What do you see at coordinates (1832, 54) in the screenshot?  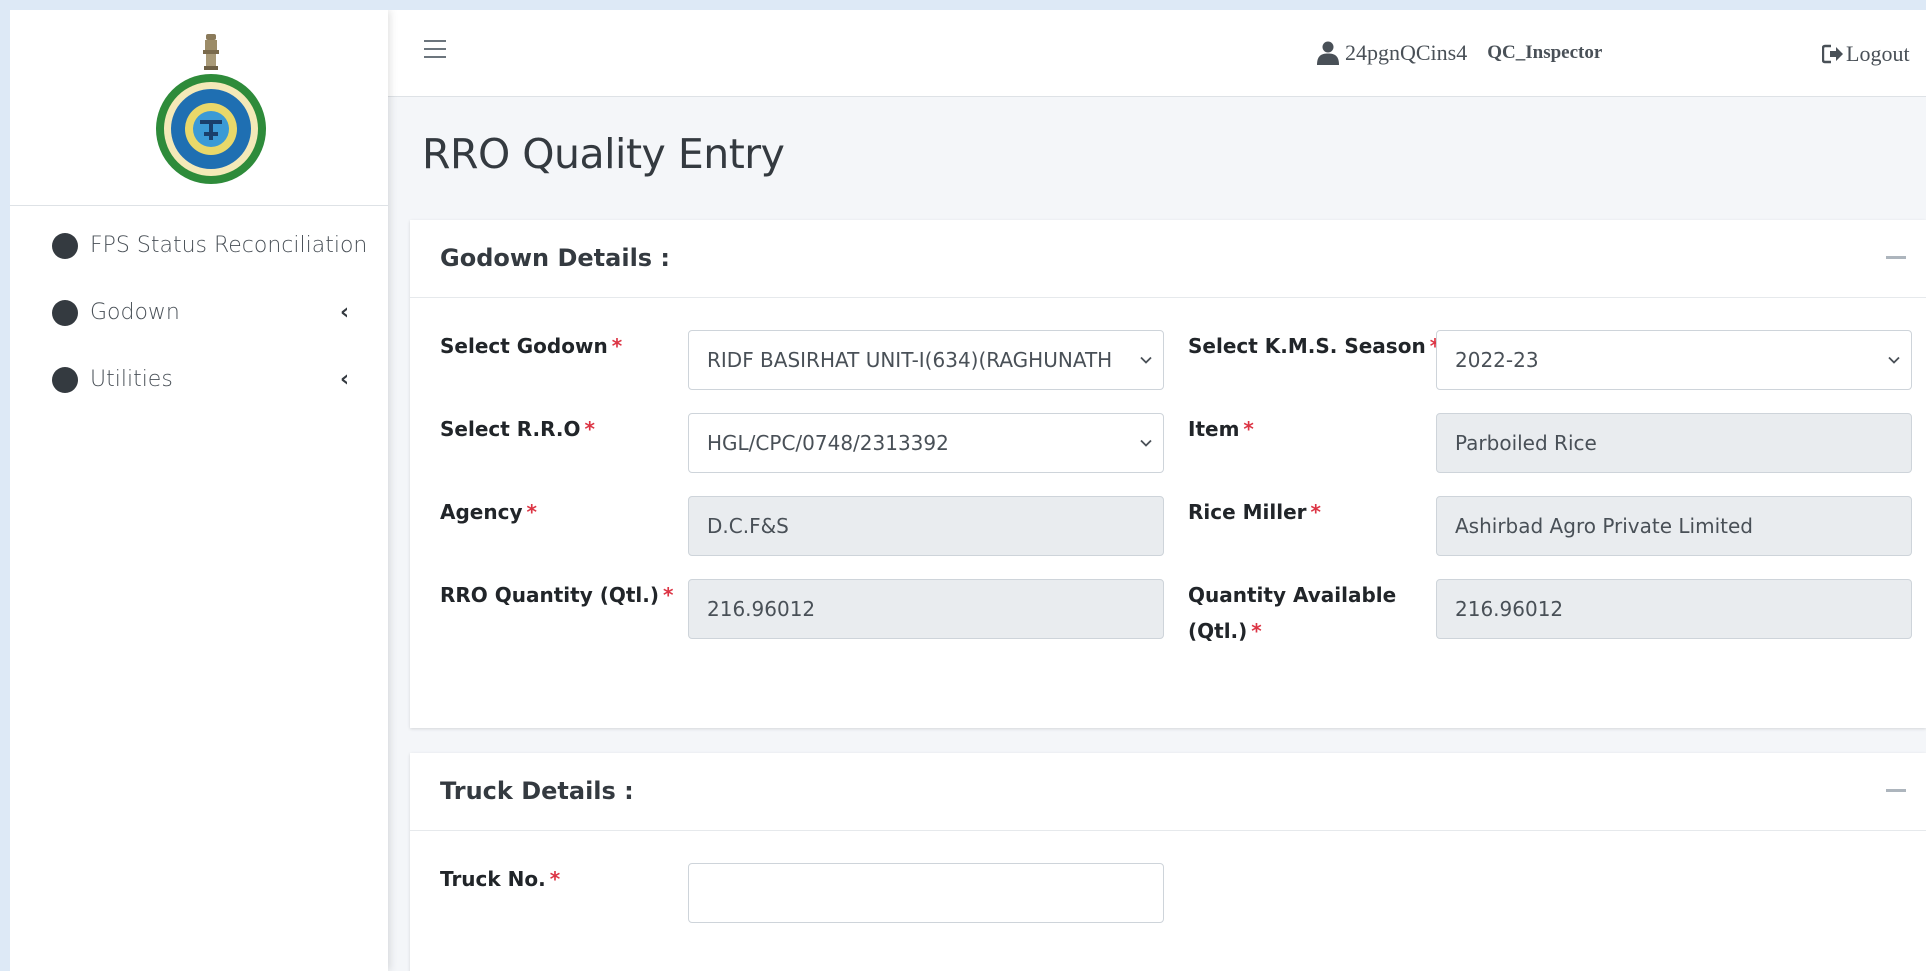 I see `sign-out-icon` at bounding box center [1832, 54].